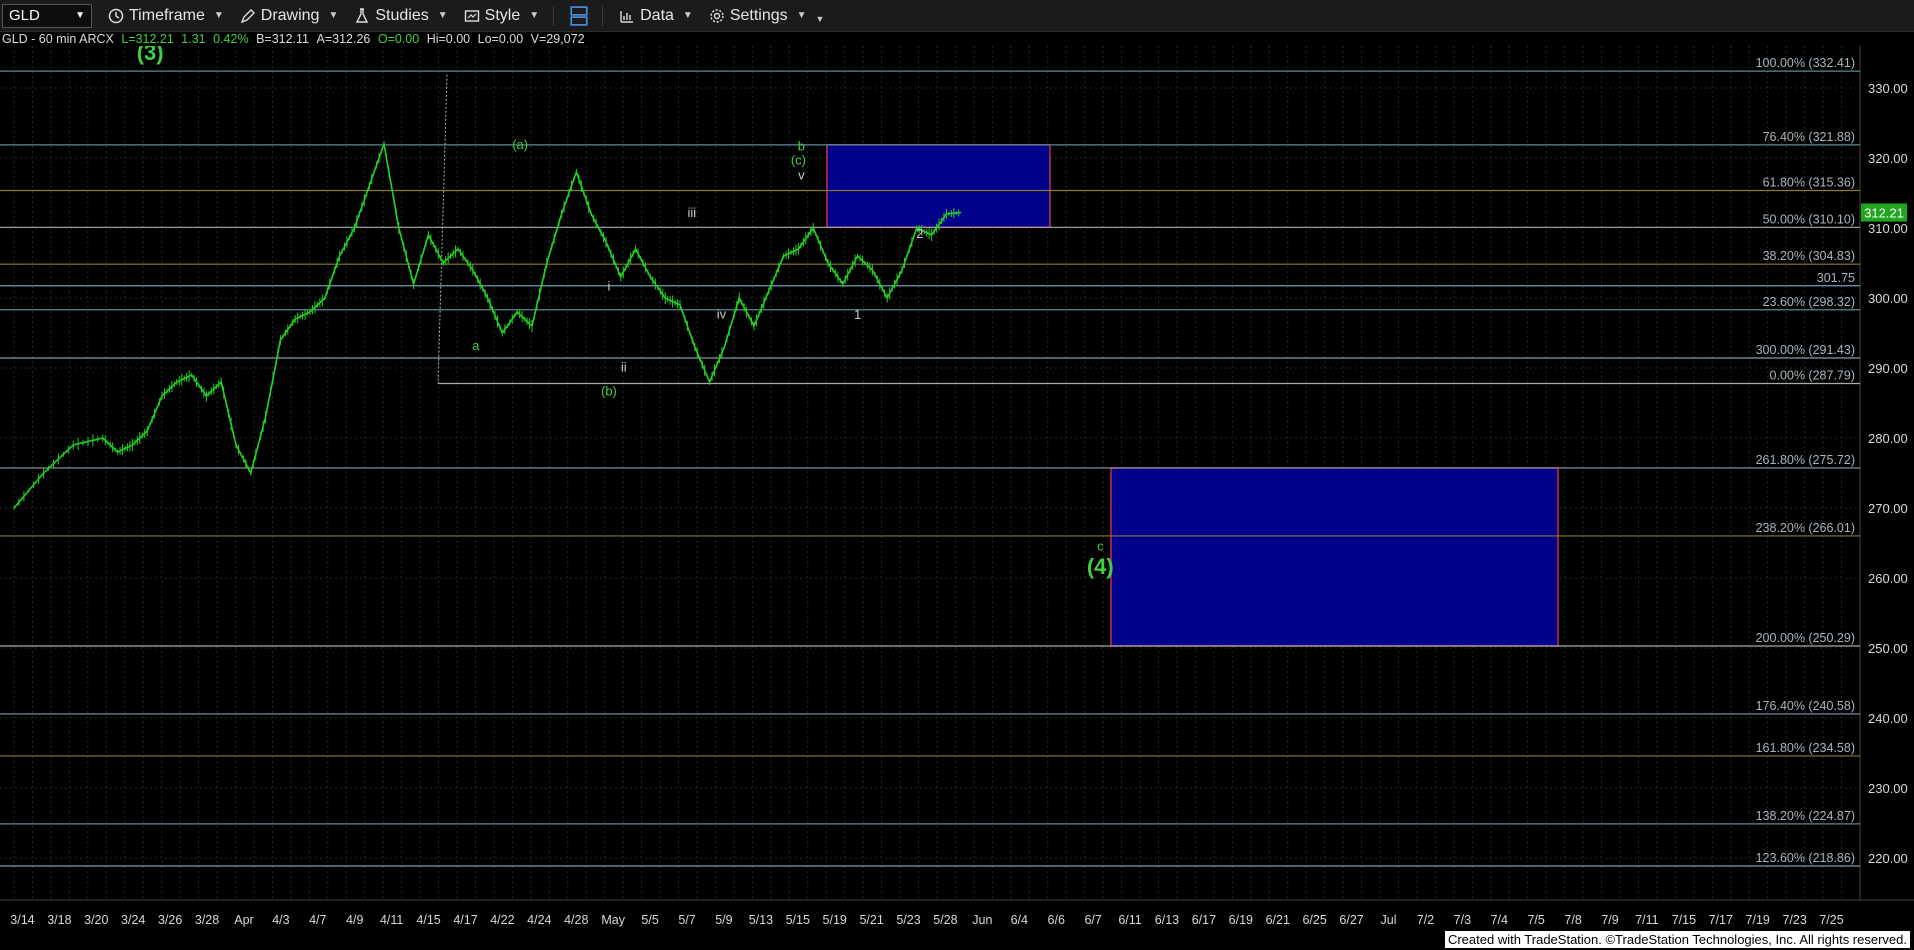 This screenshot has height=950, width=1914. I want to click on wave-label: (a), so click(520, 144).